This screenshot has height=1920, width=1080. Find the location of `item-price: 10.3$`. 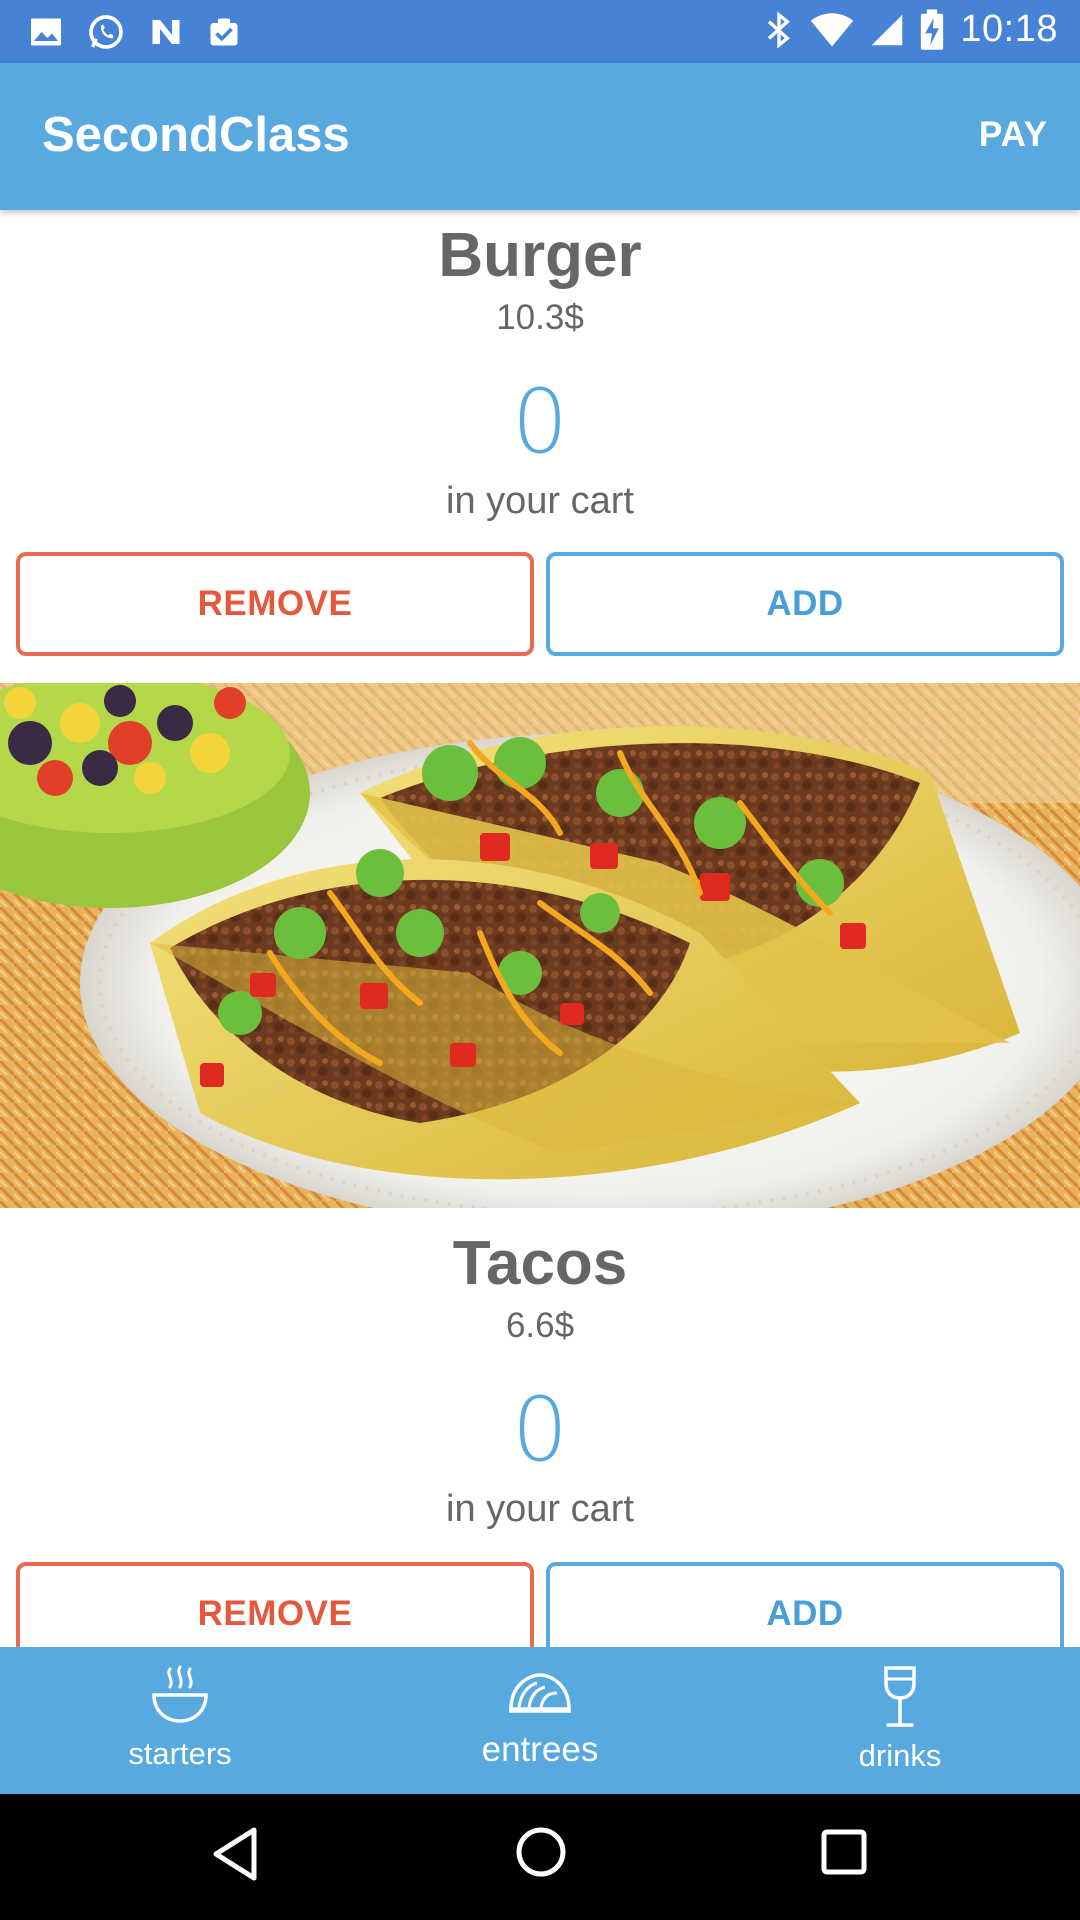

item-price: 10.3$ is located at coordinates (540, 317).